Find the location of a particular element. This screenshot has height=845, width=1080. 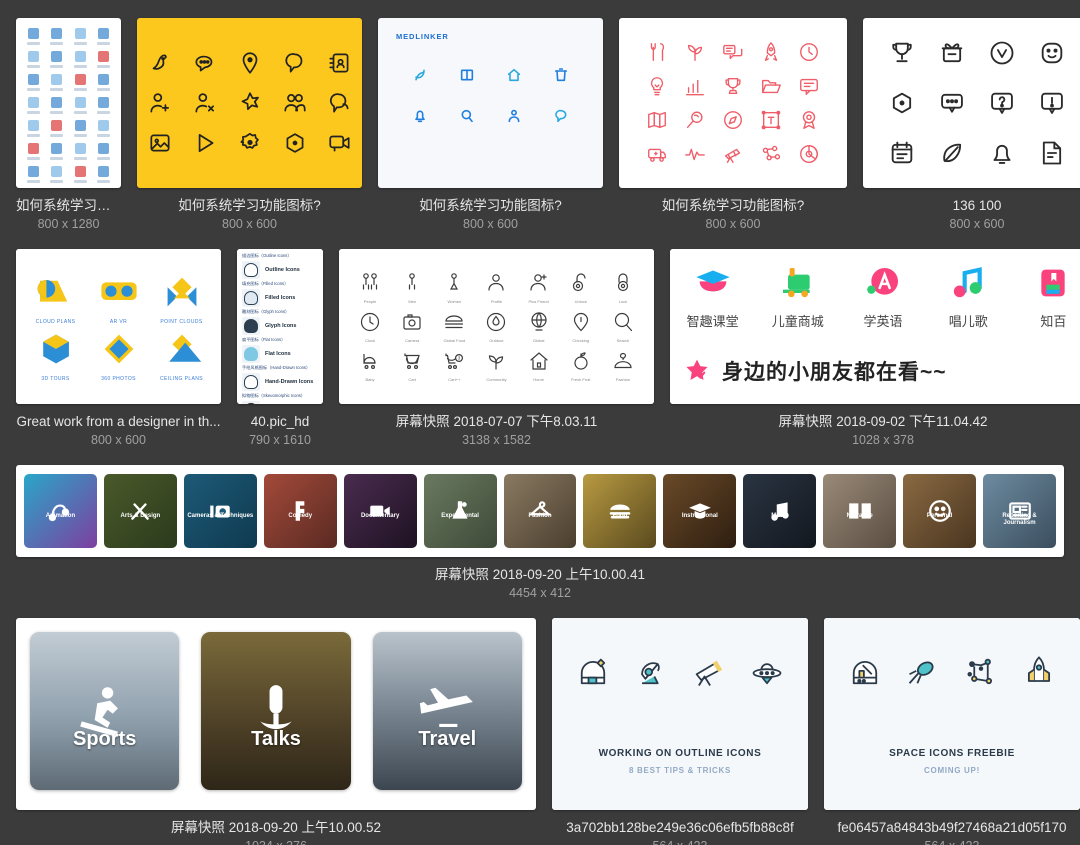

kids-banner: 身边的小朋友都在看~~ is located at coordinates (882, 371).